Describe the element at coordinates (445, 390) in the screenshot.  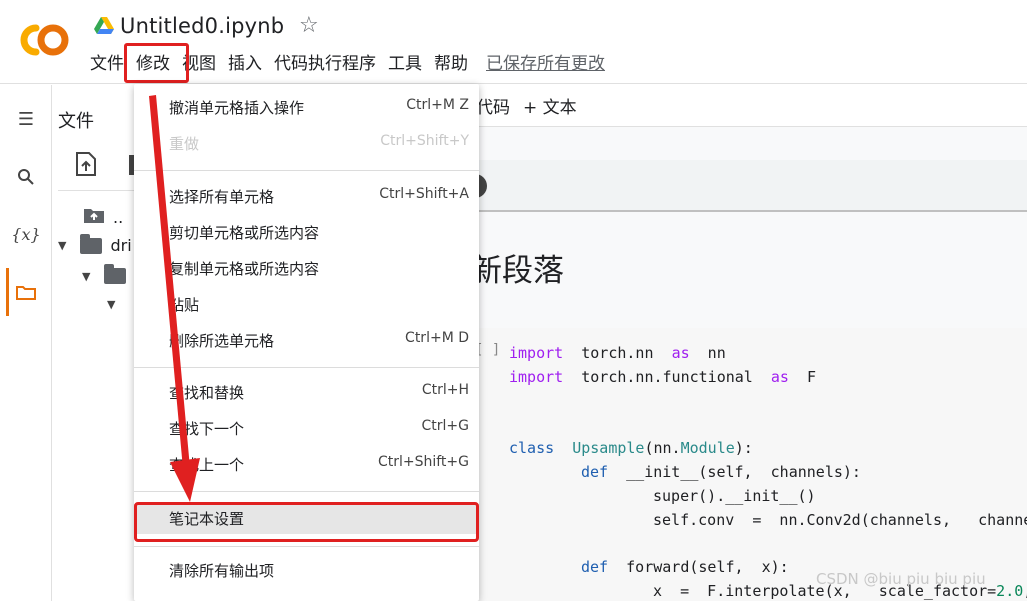
I see `menu-item-shortcut: Ctrl+H` at that location.